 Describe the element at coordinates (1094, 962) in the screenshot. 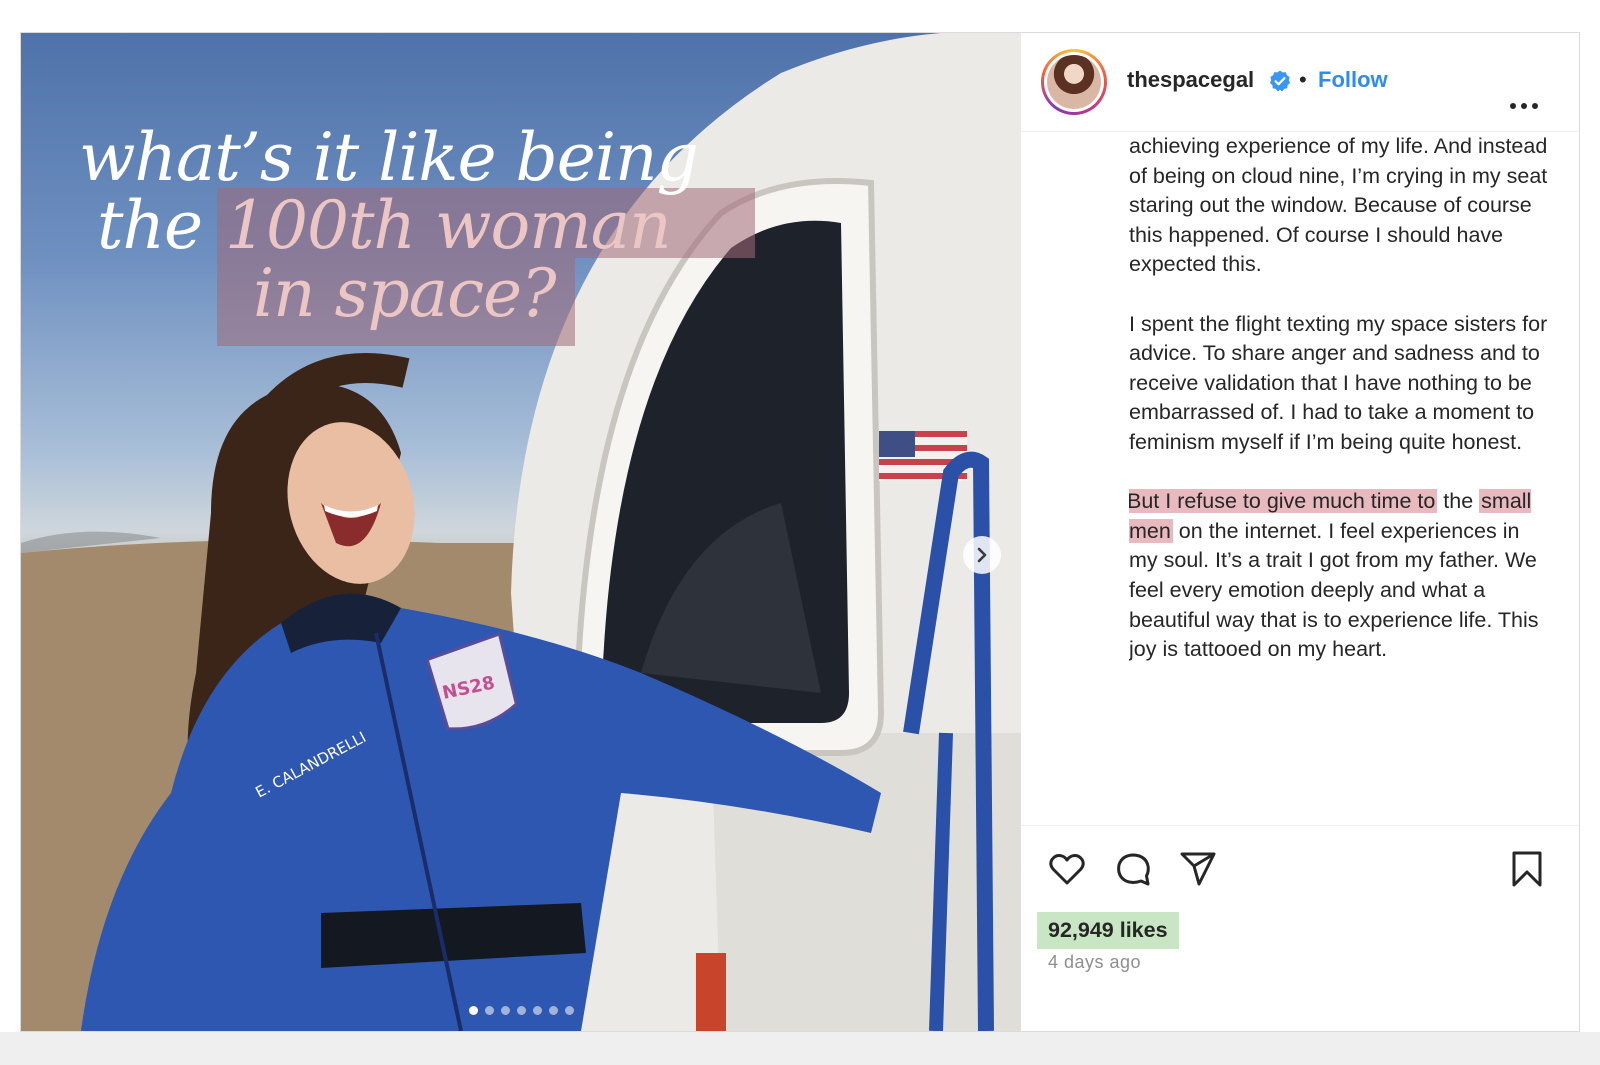

I see `post-timestamp: 4 days ago` at that location.